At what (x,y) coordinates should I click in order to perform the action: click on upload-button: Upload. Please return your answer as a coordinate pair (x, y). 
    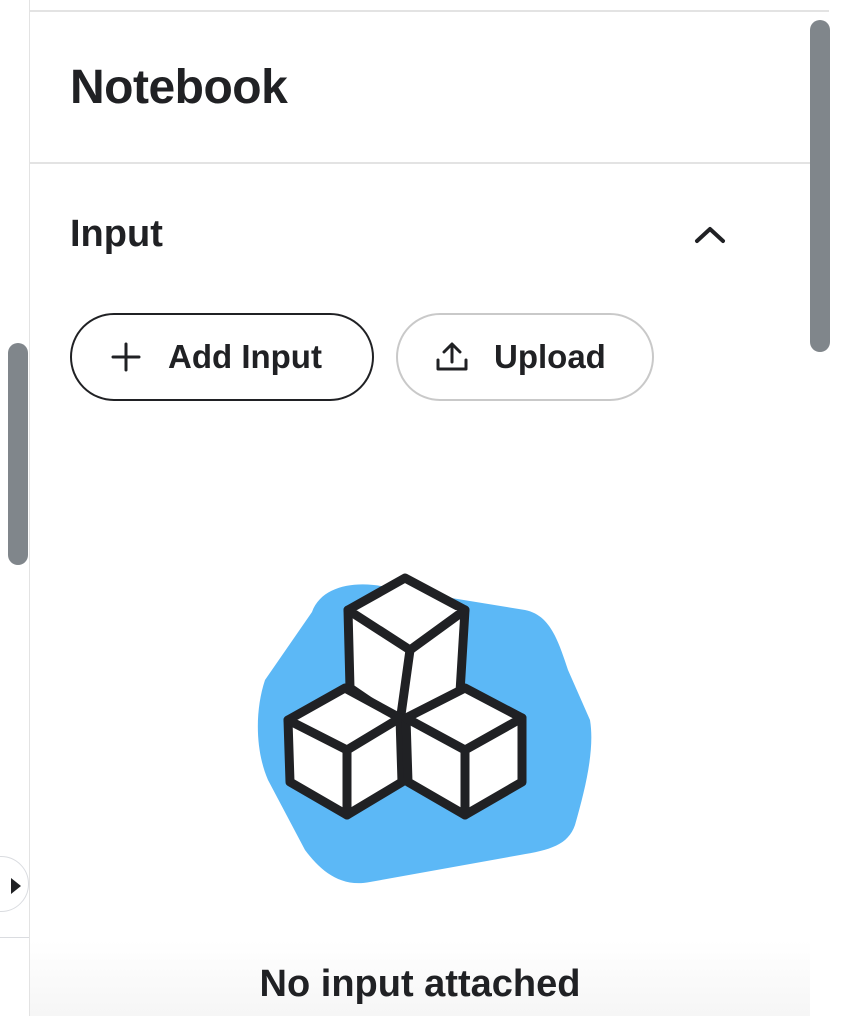
    Looking at the image, I should click on (525, 357).